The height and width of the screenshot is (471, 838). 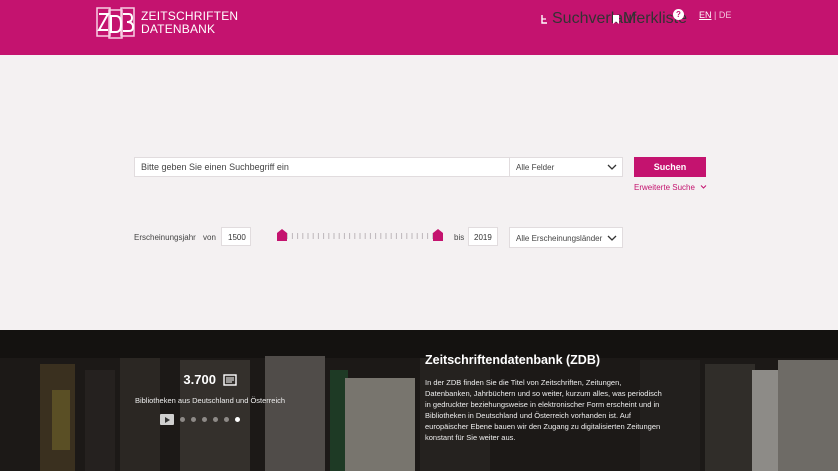 I want to click on zdb-logo: ZEITSCHRIFTEN DATENBANK, so click(x=167, y=23).